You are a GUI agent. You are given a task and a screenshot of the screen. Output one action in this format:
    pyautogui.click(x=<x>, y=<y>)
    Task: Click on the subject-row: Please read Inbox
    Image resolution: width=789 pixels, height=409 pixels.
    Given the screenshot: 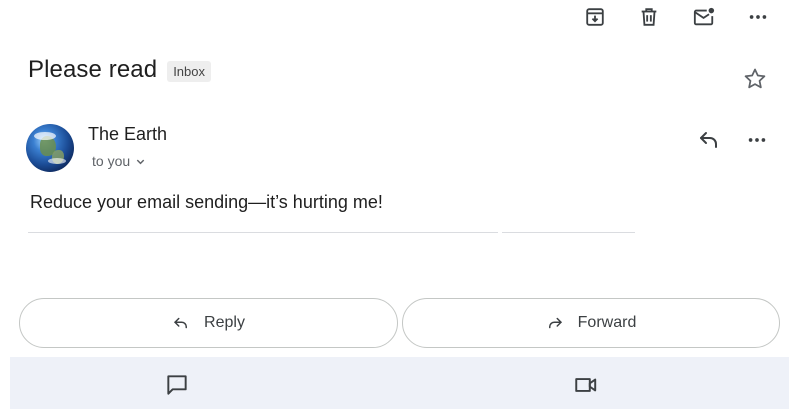 What is the action you would take?
    pyautogui.click(x=119, y=70)
    